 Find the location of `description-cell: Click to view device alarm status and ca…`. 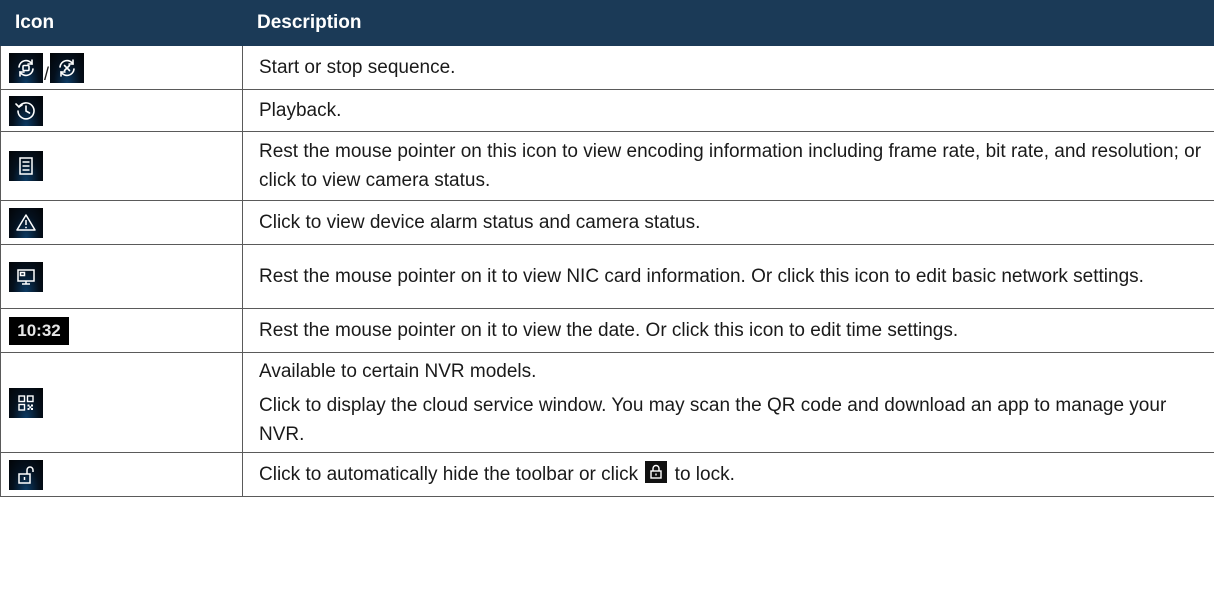

description-cell: Click to view device alarm status and ca… is located at coordinates (728, 222).